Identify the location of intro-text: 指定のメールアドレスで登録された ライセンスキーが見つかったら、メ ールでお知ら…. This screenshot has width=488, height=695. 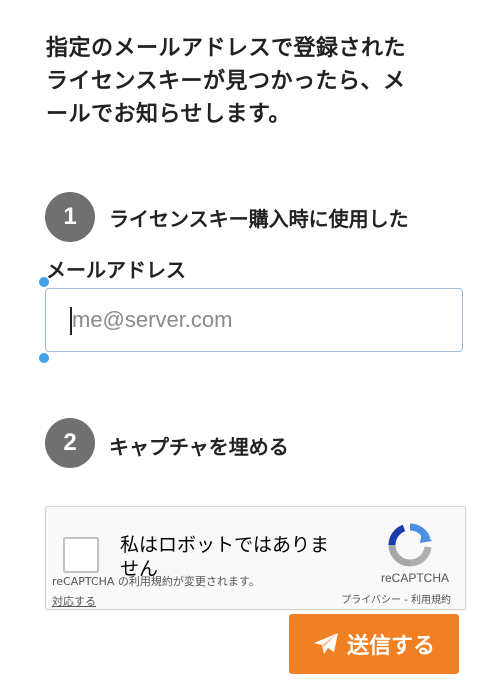
(251, 81).